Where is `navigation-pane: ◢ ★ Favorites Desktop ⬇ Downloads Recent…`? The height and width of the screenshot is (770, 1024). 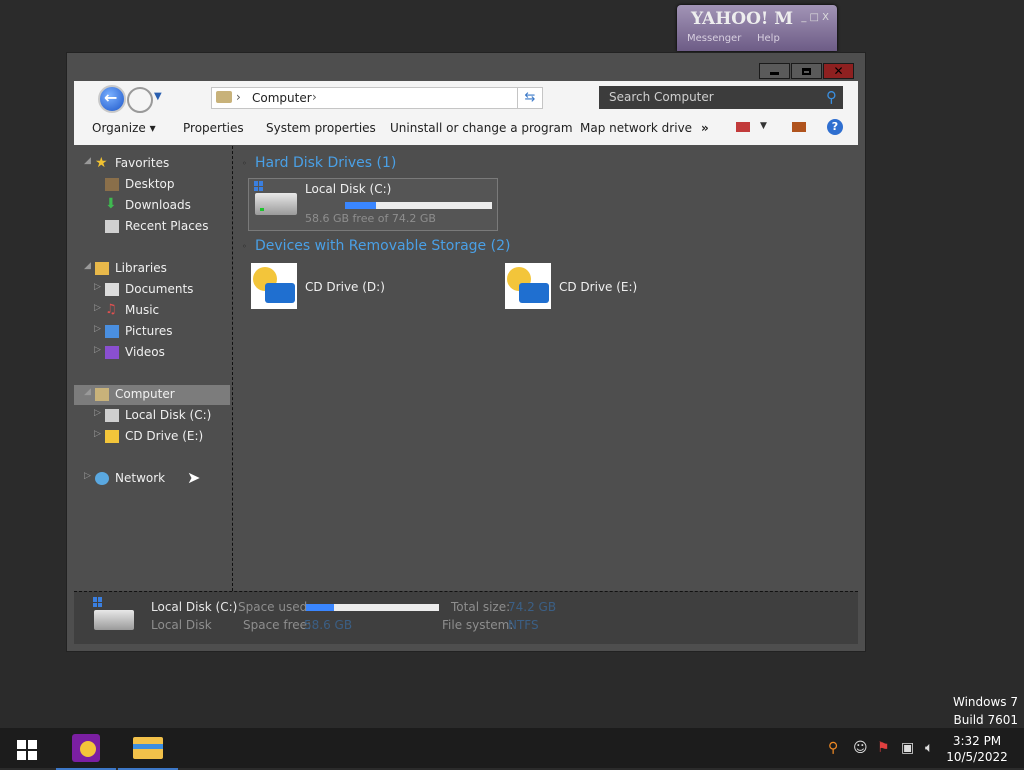
navigation-pane: ◢ ★ Favorites Desktop ⬇ Downloads Recent… is located at coordinates (153, 368).